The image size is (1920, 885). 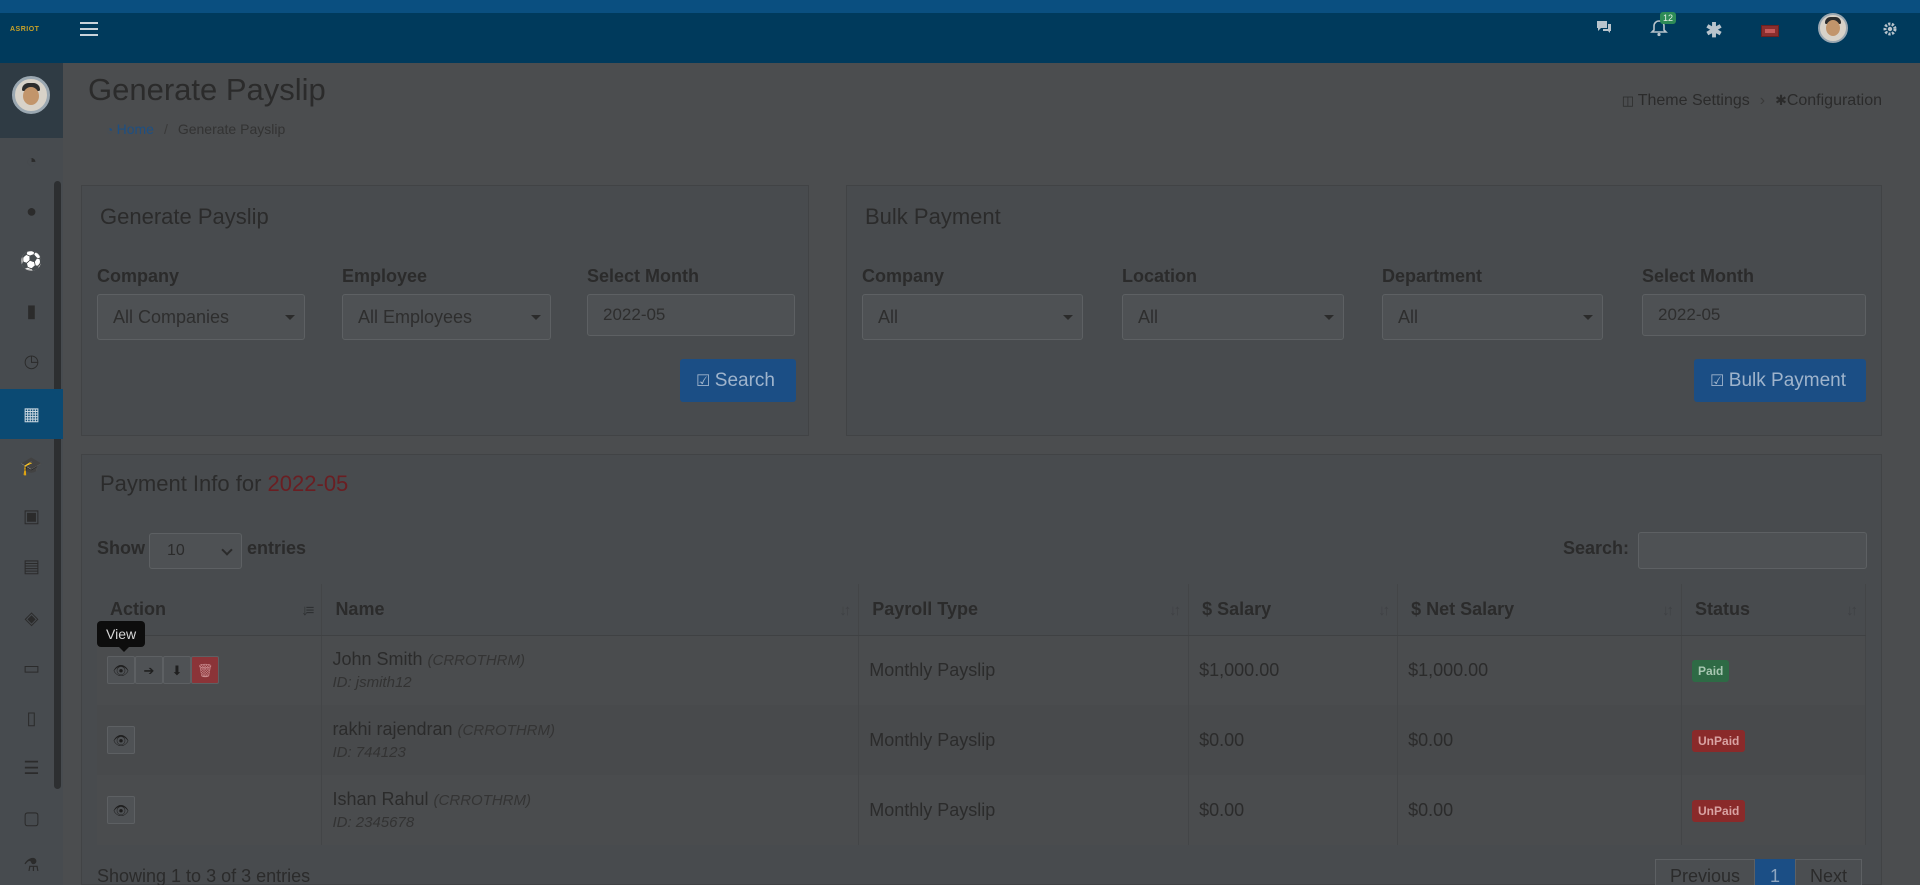 What do you see at coordinates (1024, 610) in the screenshot?
I see `column-header-payroll-type: Payroll Type ↓↑` at bounding box center [1024, 610].